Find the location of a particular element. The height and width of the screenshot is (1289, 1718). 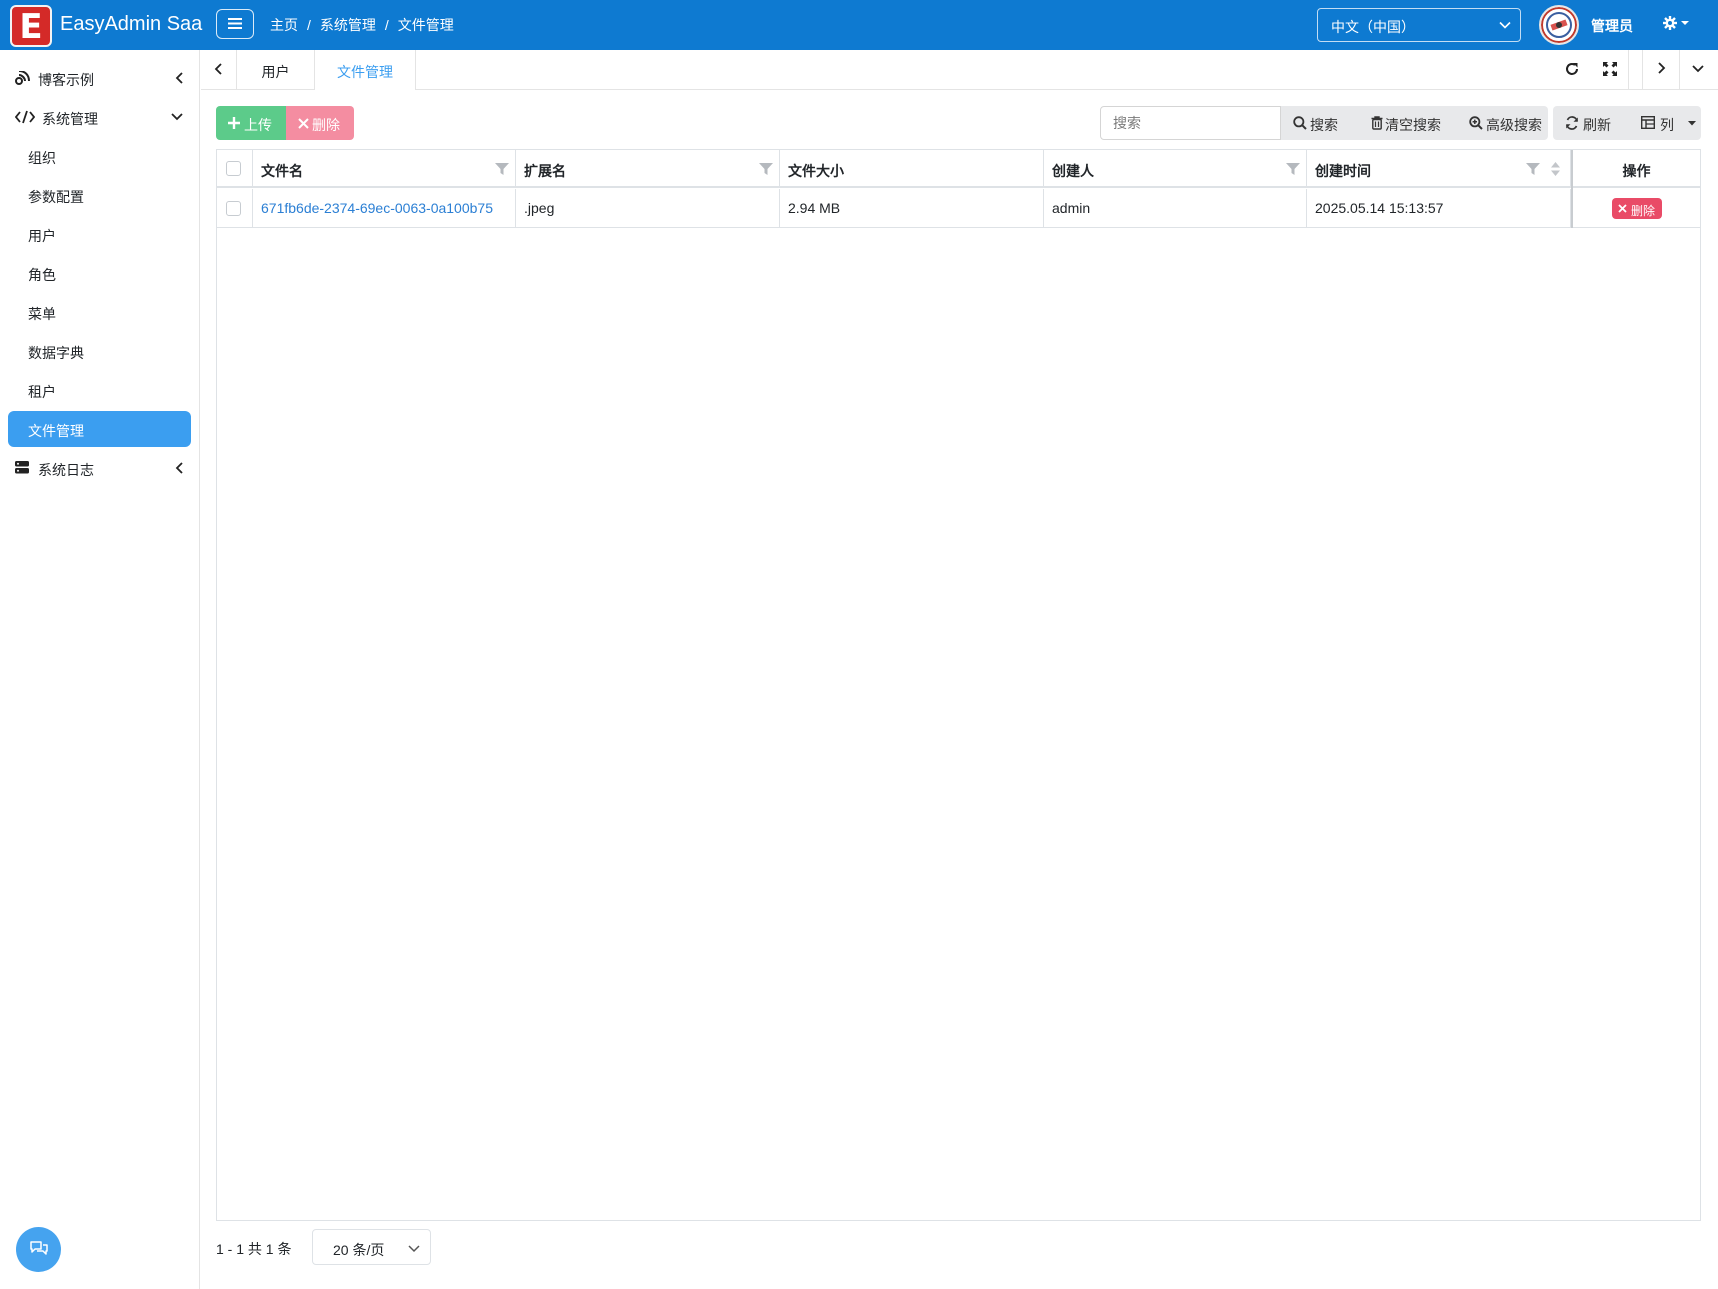

column-label: 扩展名 is located at coordinates (545, 171).